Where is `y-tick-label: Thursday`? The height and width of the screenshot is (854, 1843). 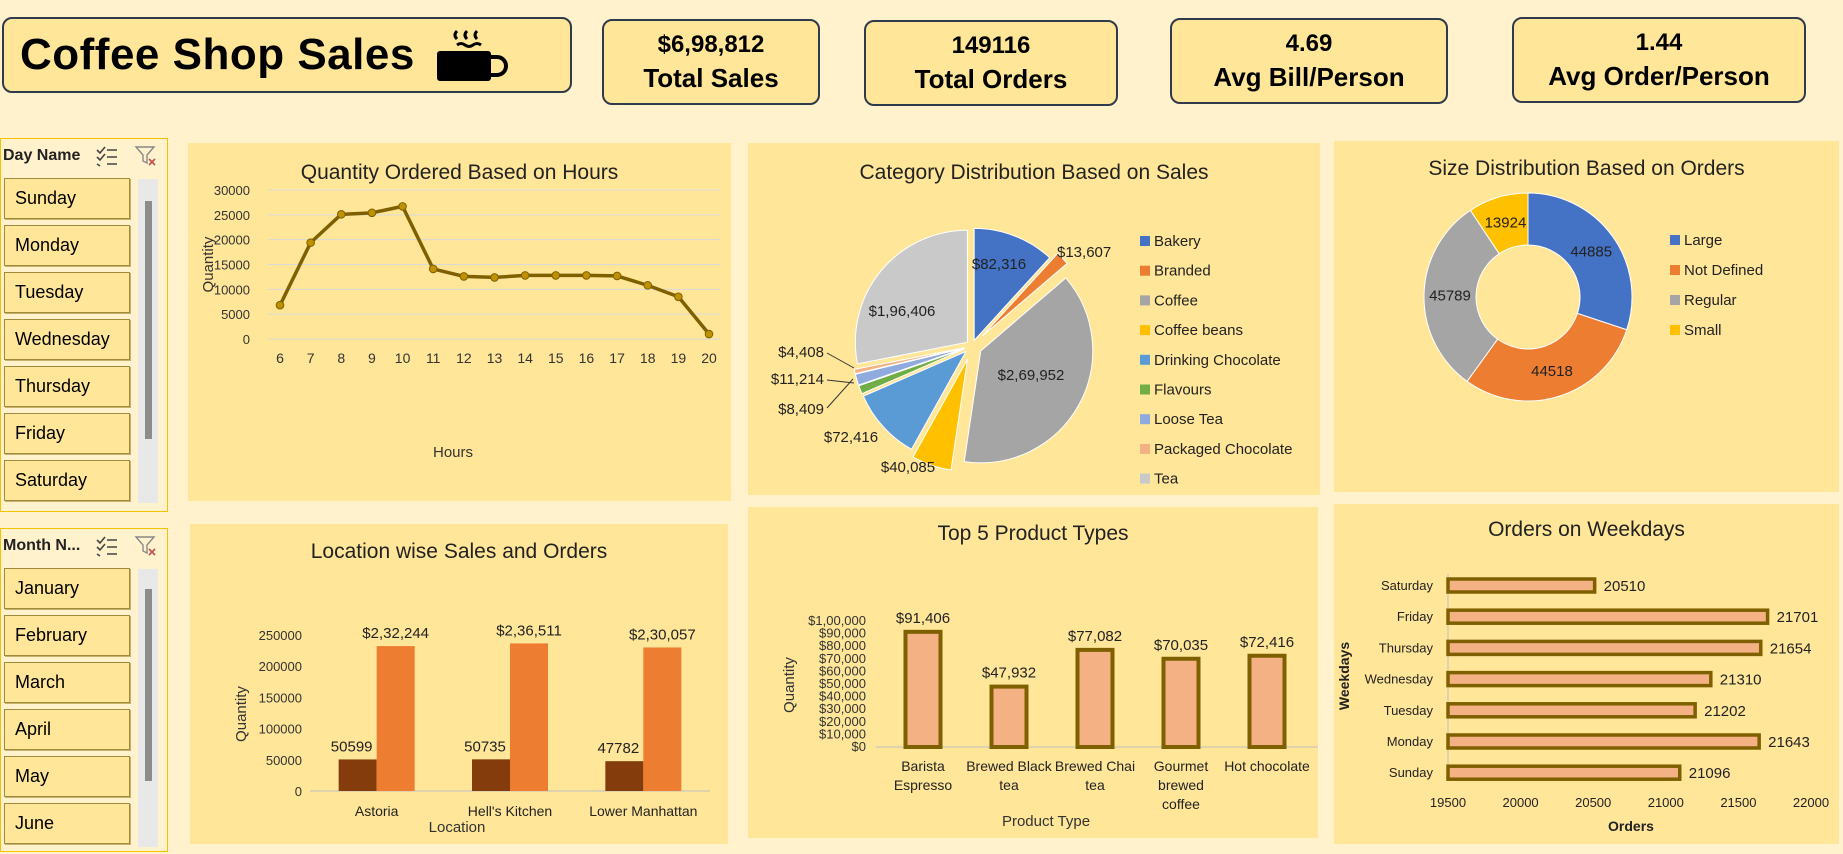
y-tick-label: Thursday is located at coordinates (1406, 647).